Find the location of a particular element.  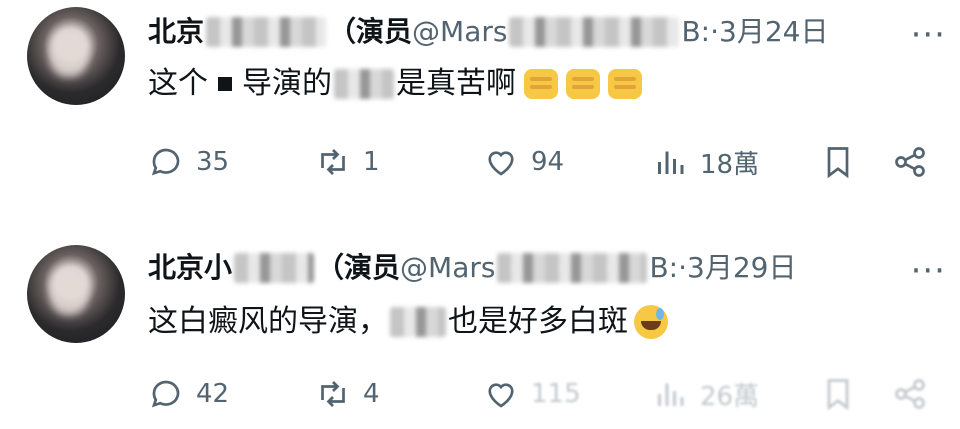

post-date: 3月29日 is located at coordinates (741, 268).